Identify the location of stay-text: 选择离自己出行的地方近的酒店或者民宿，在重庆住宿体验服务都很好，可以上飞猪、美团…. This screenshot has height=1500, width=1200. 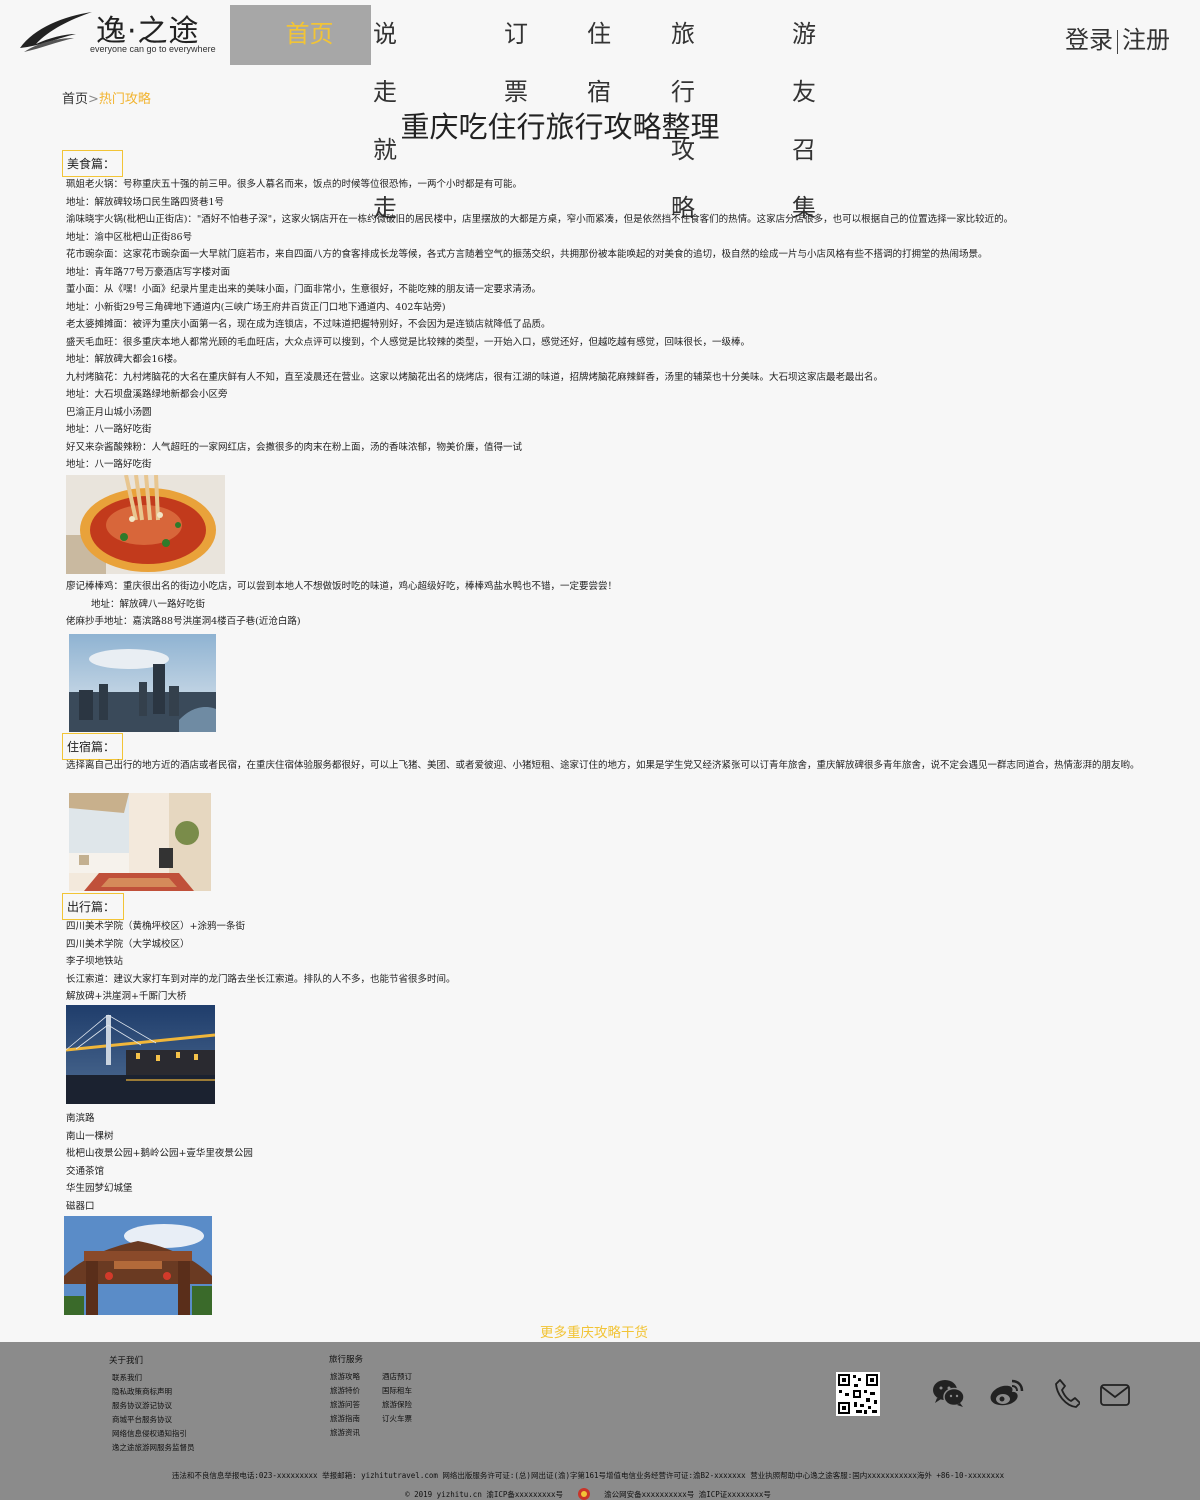
(603, 765).